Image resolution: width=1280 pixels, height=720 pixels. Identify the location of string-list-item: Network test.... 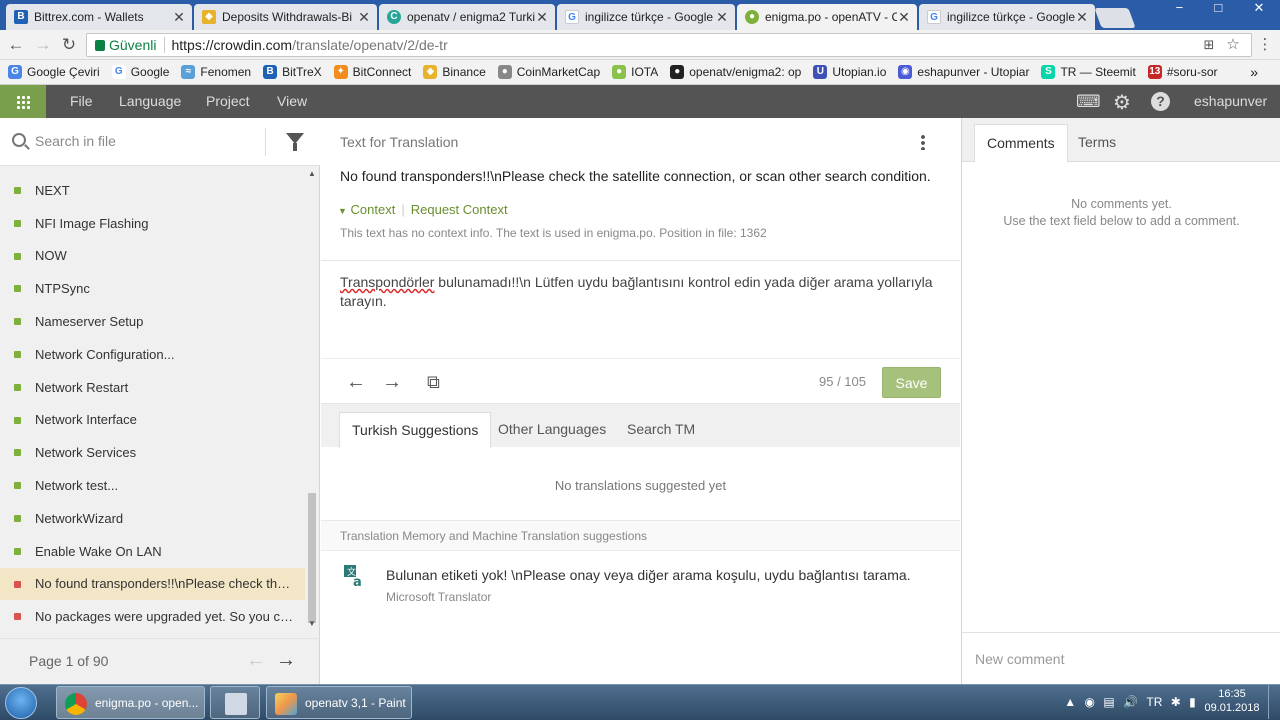
(152, 485).